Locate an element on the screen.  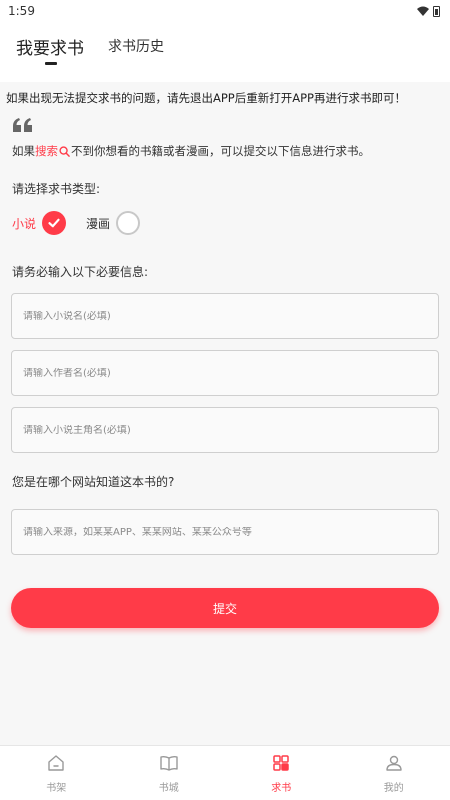
protagonist-name-input is located at coordinates (230, 430).